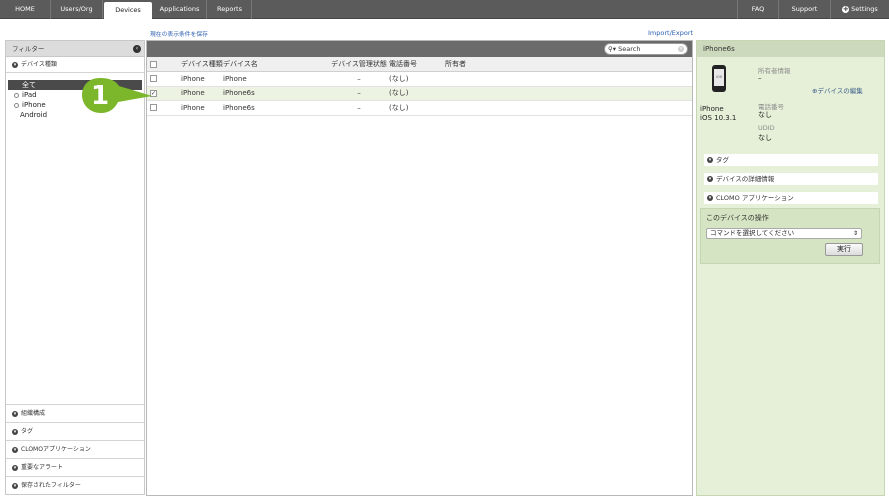 Image resolution: width=889 pixels, height=500 pixels. I want to click on section-clomo-apps-label: CLOMOアプリケーション, so click(56, 449).